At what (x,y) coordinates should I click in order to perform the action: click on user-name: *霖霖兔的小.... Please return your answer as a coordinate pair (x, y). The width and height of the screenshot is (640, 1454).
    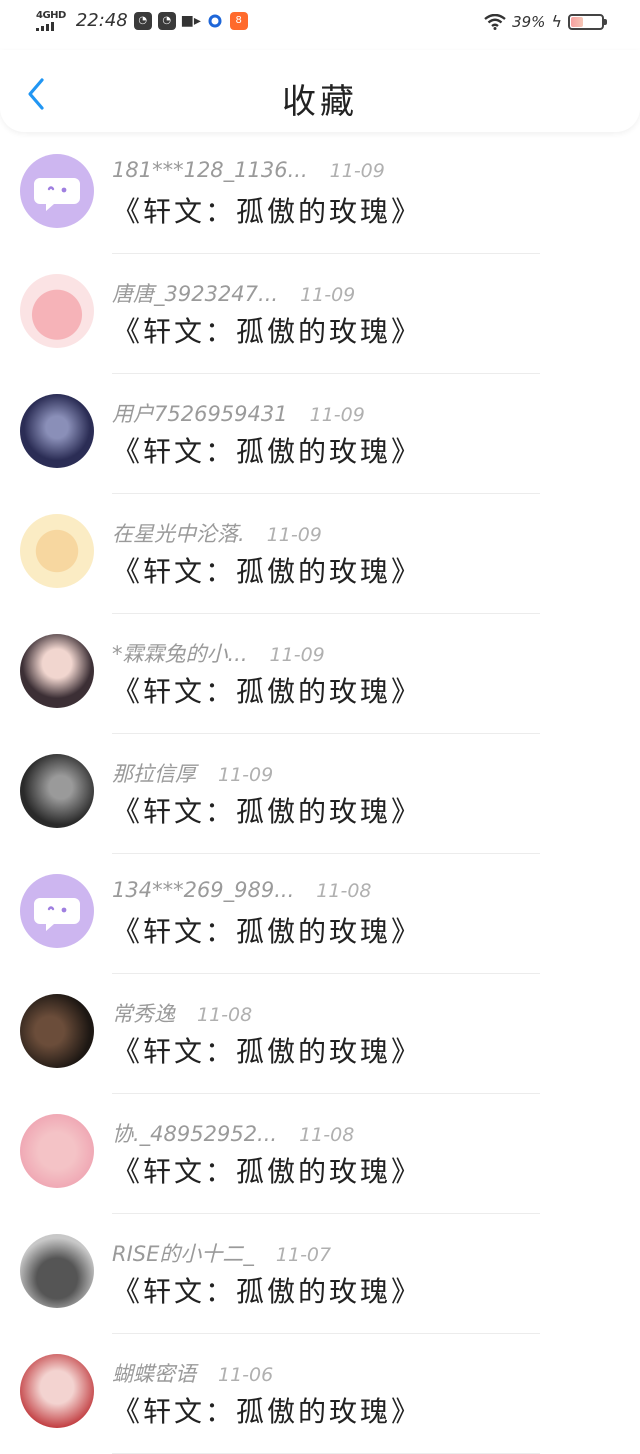
    Looking at the image, I should click on (180, 653).